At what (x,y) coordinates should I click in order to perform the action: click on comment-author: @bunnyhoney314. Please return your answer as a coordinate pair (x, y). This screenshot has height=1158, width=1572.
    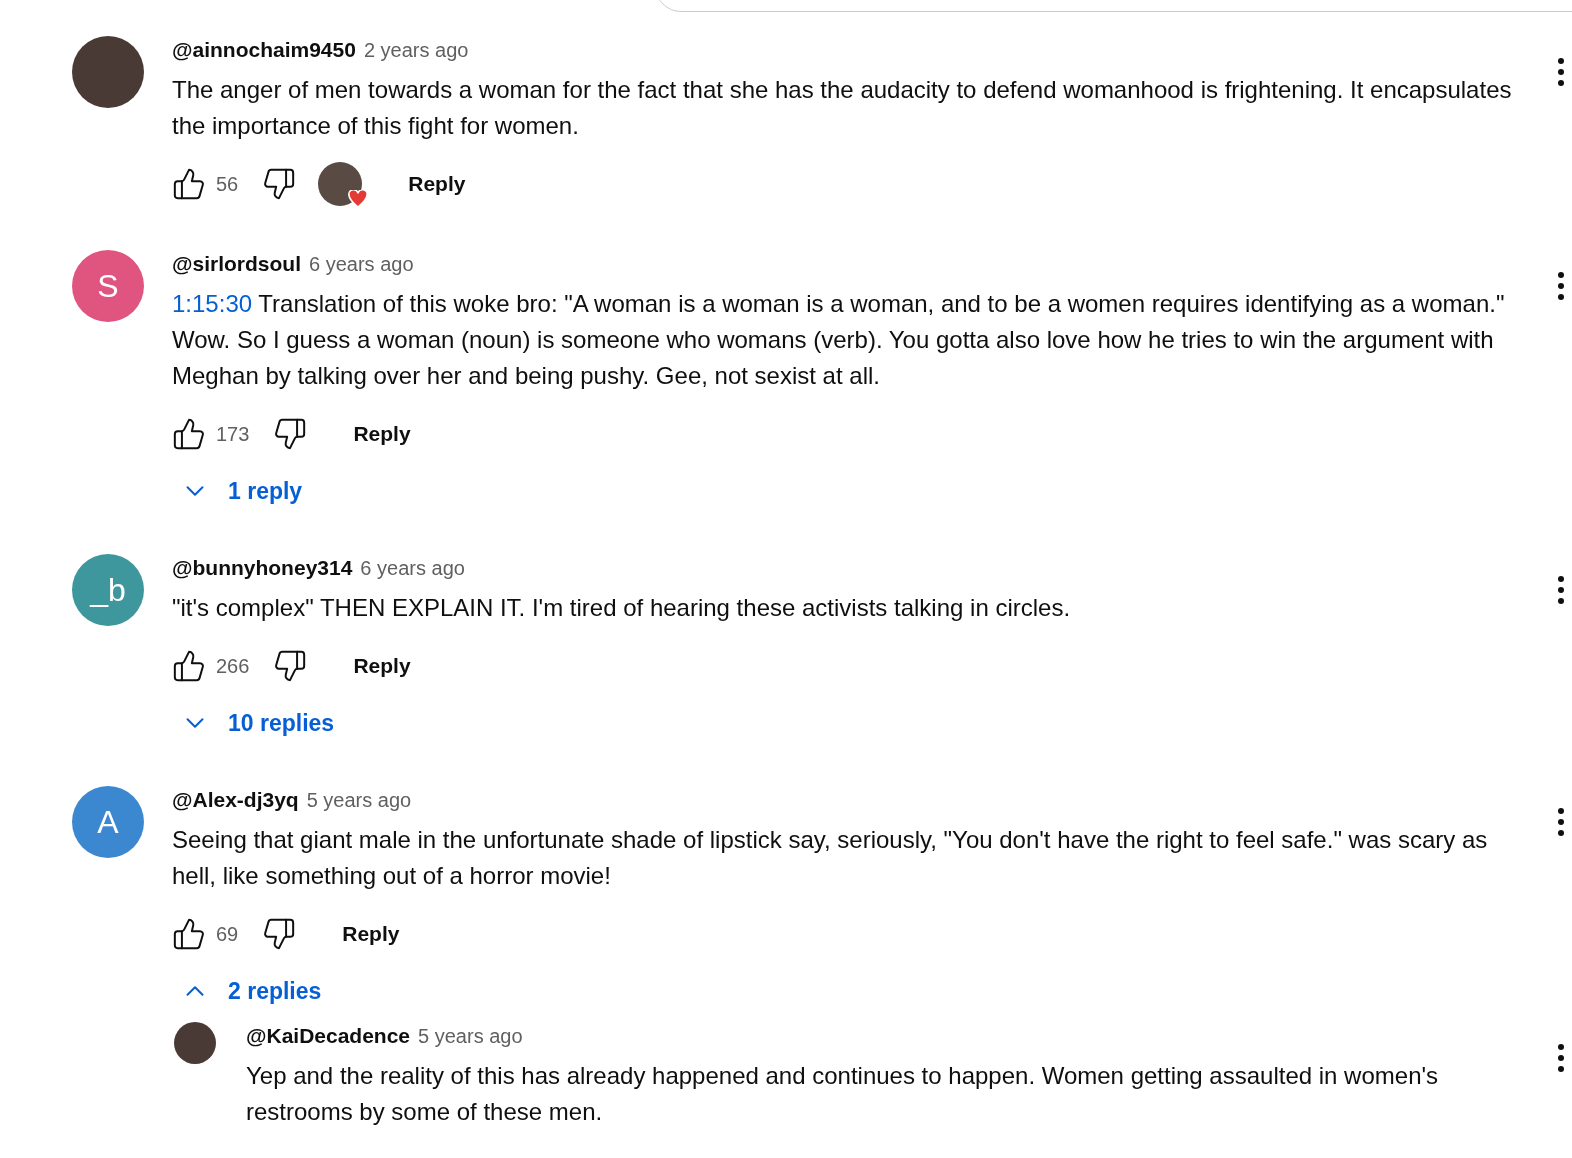
    Looking at the image, I should click on (262, 568).